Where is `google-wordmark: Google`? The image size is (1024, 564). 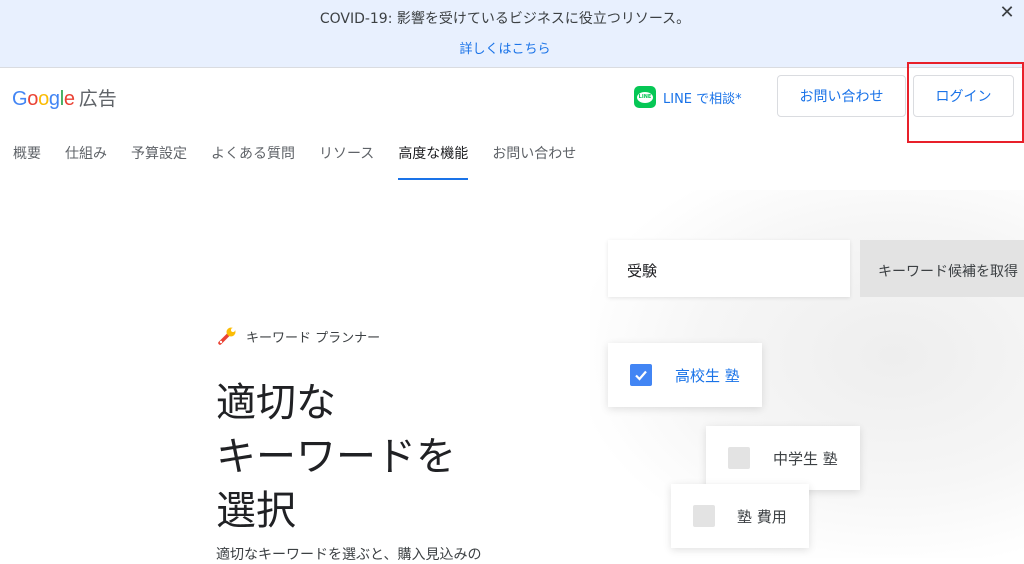 google-wordmark: Google is located at coordinates (43, 99).